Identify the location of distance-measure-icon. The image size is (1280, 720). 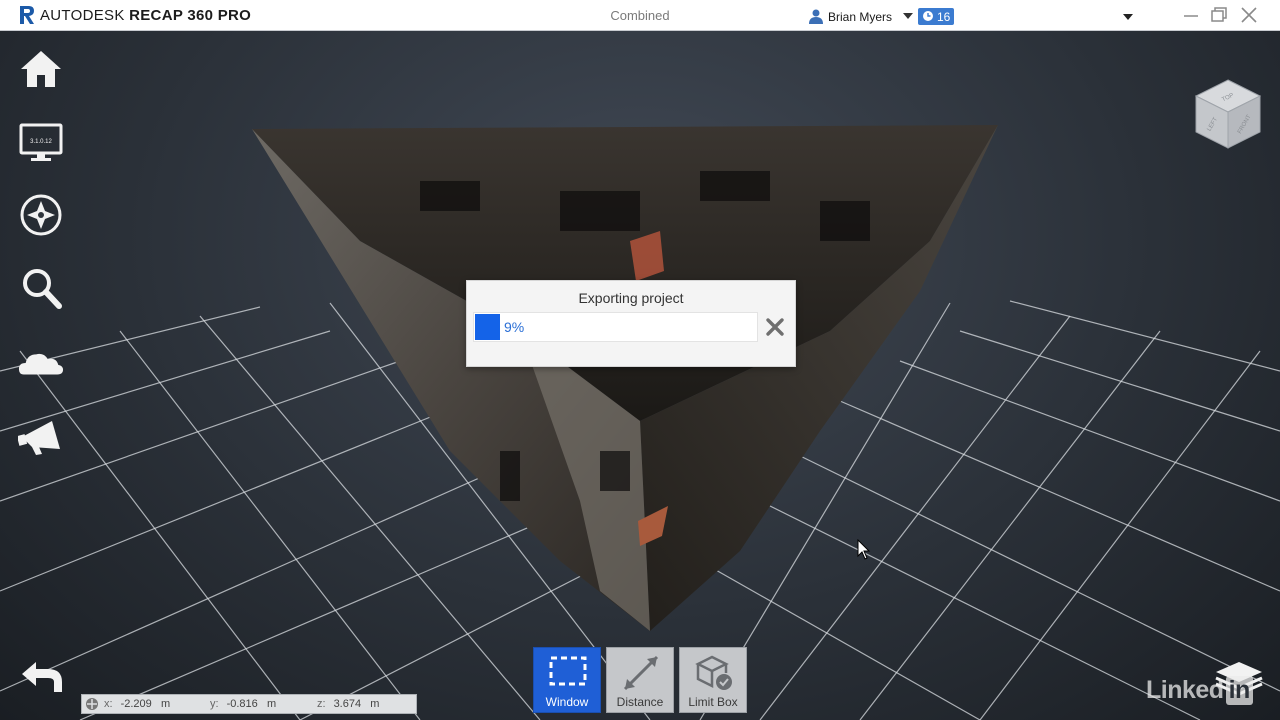
(641, 673).